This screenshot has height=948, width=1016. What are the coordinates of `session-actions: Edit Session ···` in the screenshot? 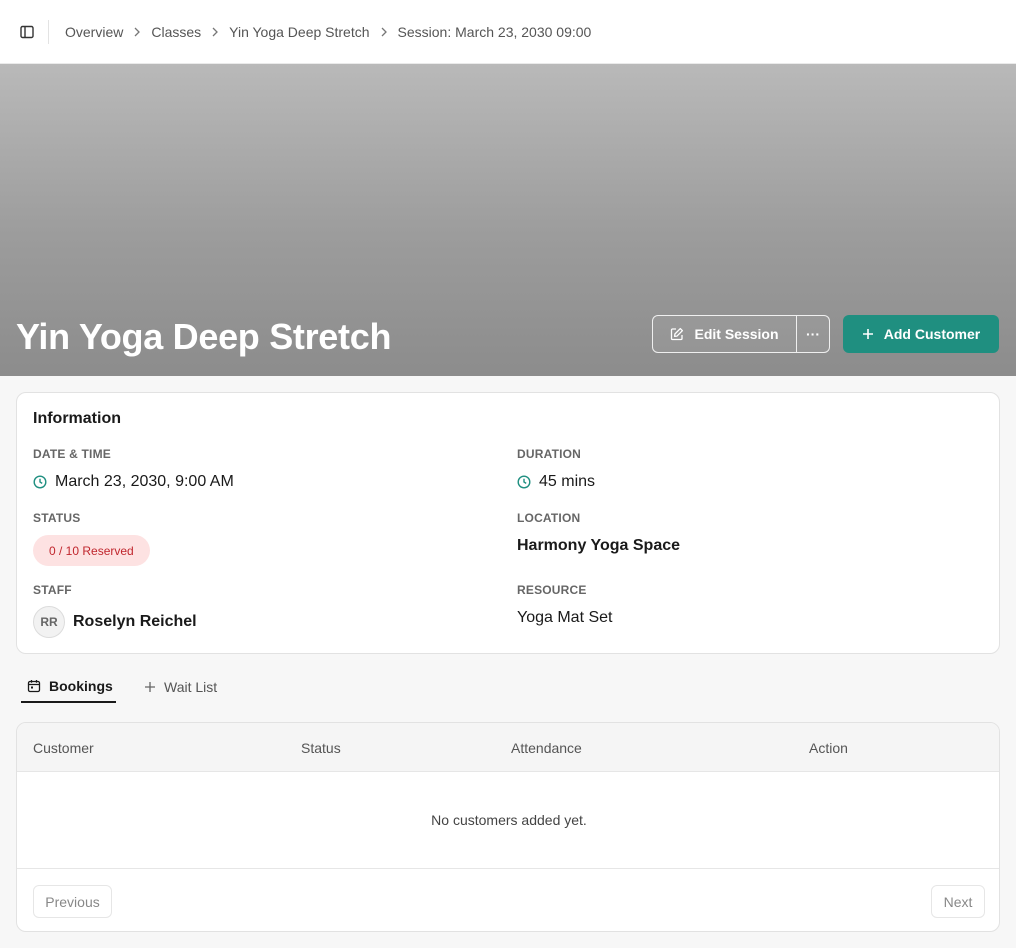 It's located at (741, 334).